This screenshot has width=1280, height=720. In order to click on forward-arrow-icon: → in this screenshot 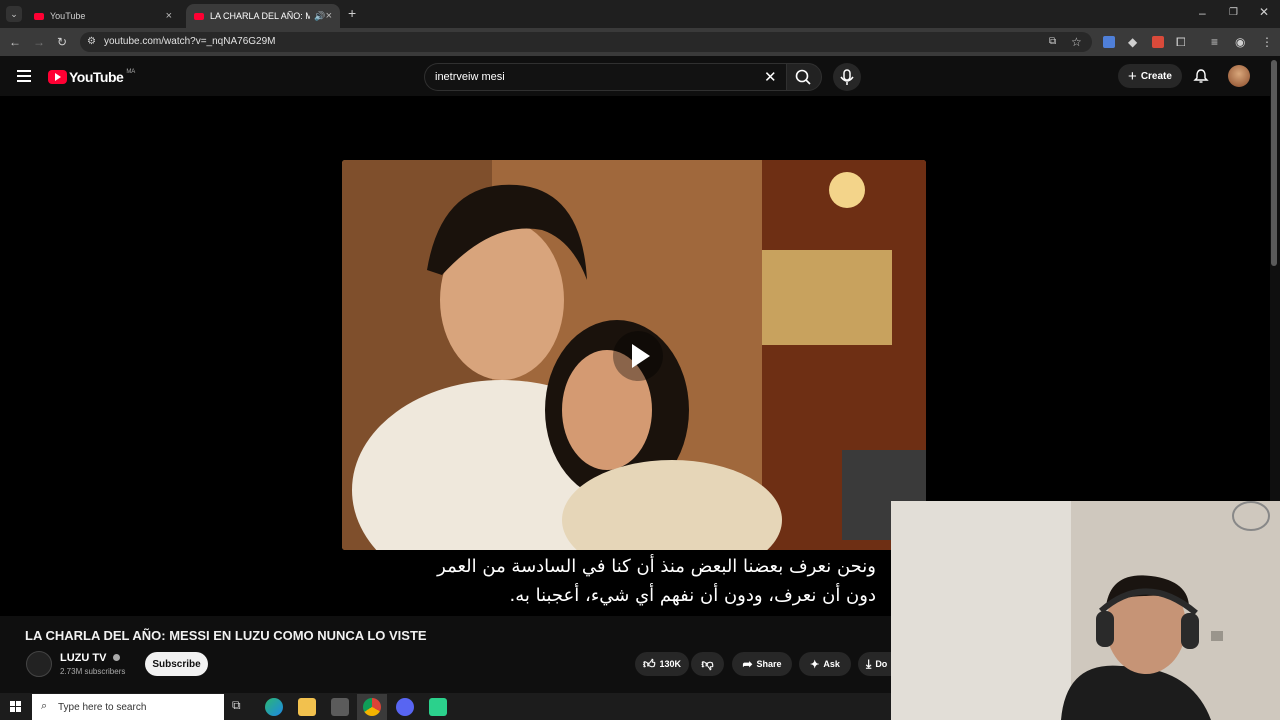, I will do `click(39, 42)`.